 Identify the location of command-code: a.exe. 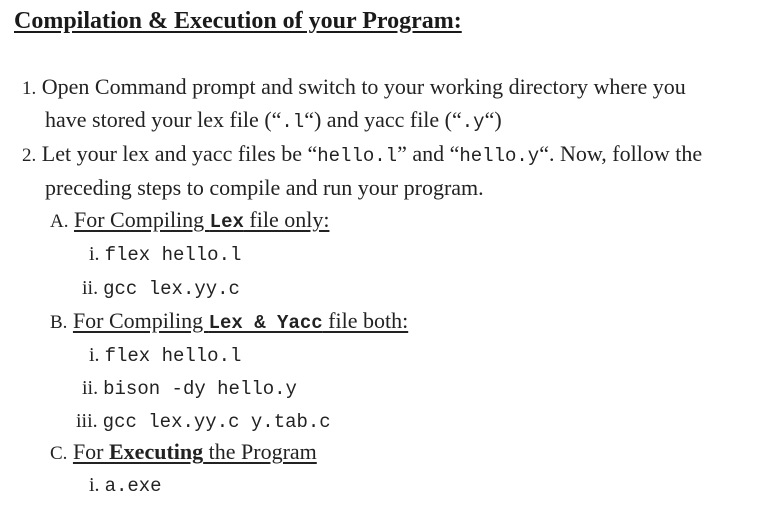
(133, 486).